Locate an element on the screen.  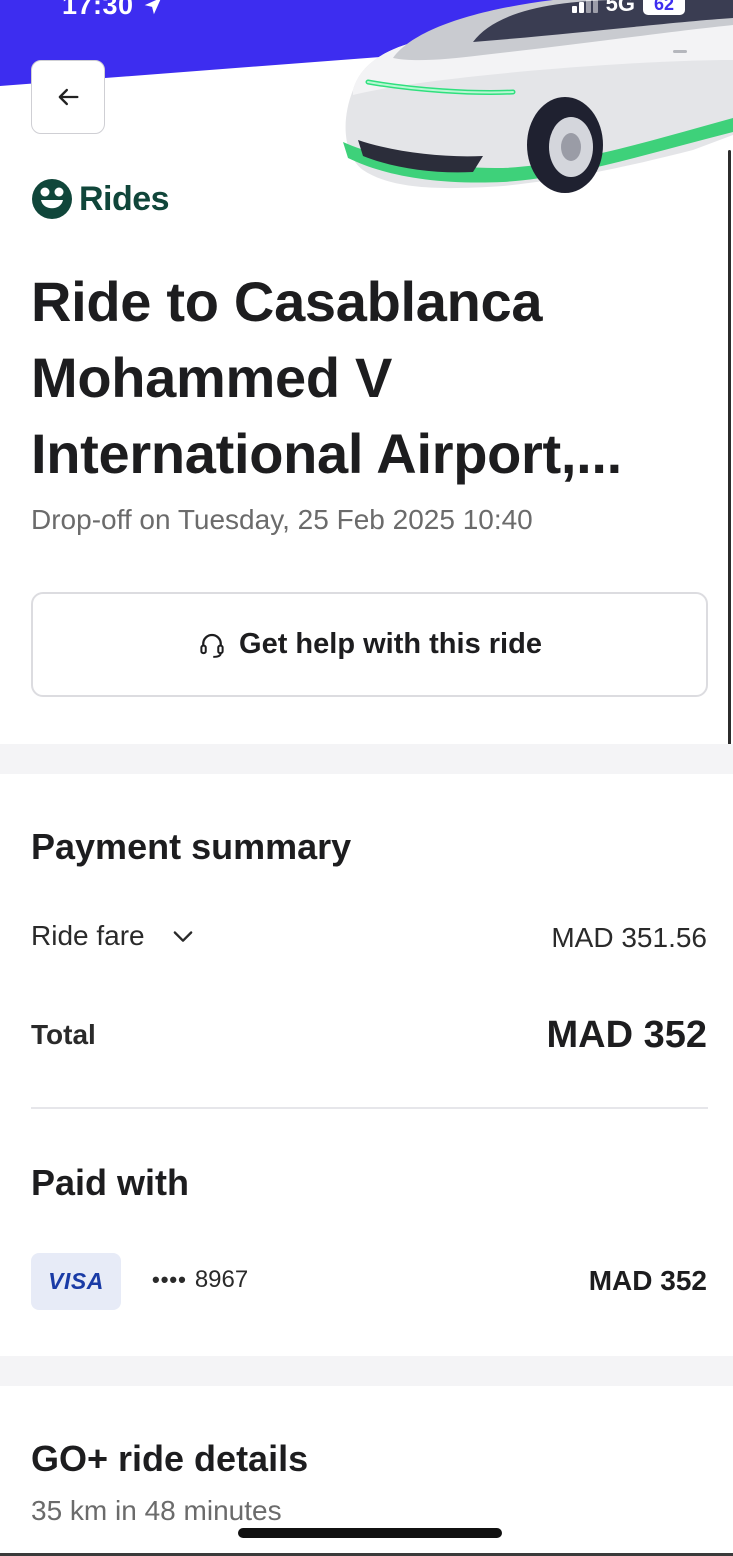
ride-fare-label: Ride fare is located at coordinates (88, 935).